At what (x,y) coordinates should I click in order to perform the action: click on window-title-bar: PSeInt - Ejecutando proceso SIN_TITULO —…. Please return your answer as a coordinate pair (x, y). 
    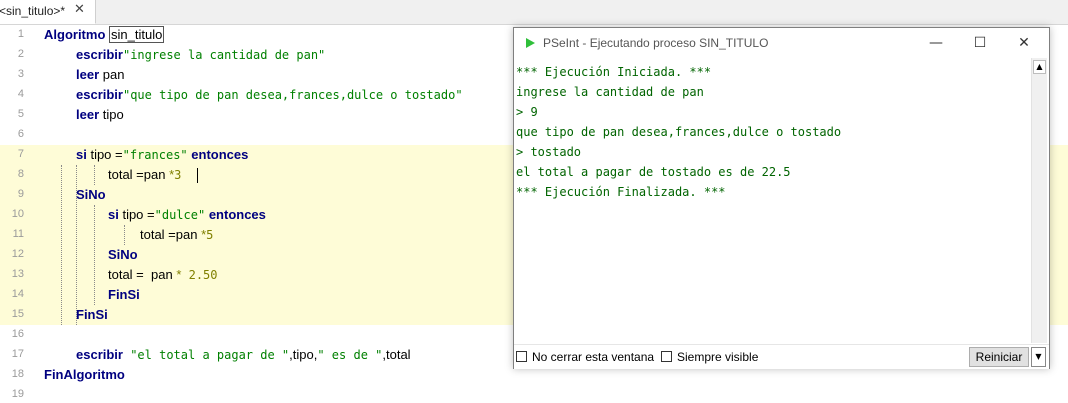
    Looking at the image, I should click on (781, 43).